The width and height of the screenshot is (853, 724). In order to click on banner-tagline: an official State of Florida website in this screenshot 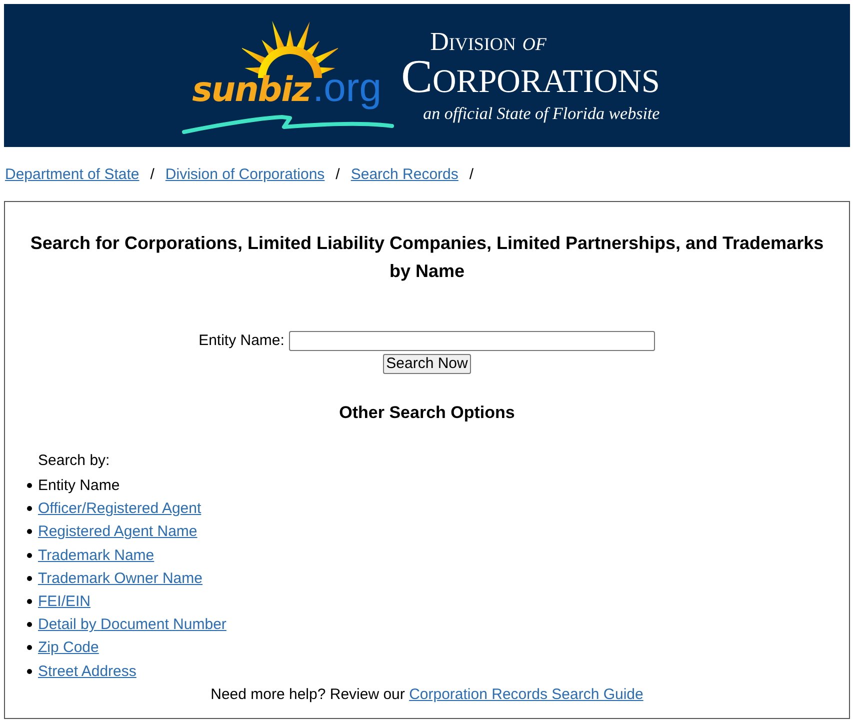, I will do `click(541, 114)`.